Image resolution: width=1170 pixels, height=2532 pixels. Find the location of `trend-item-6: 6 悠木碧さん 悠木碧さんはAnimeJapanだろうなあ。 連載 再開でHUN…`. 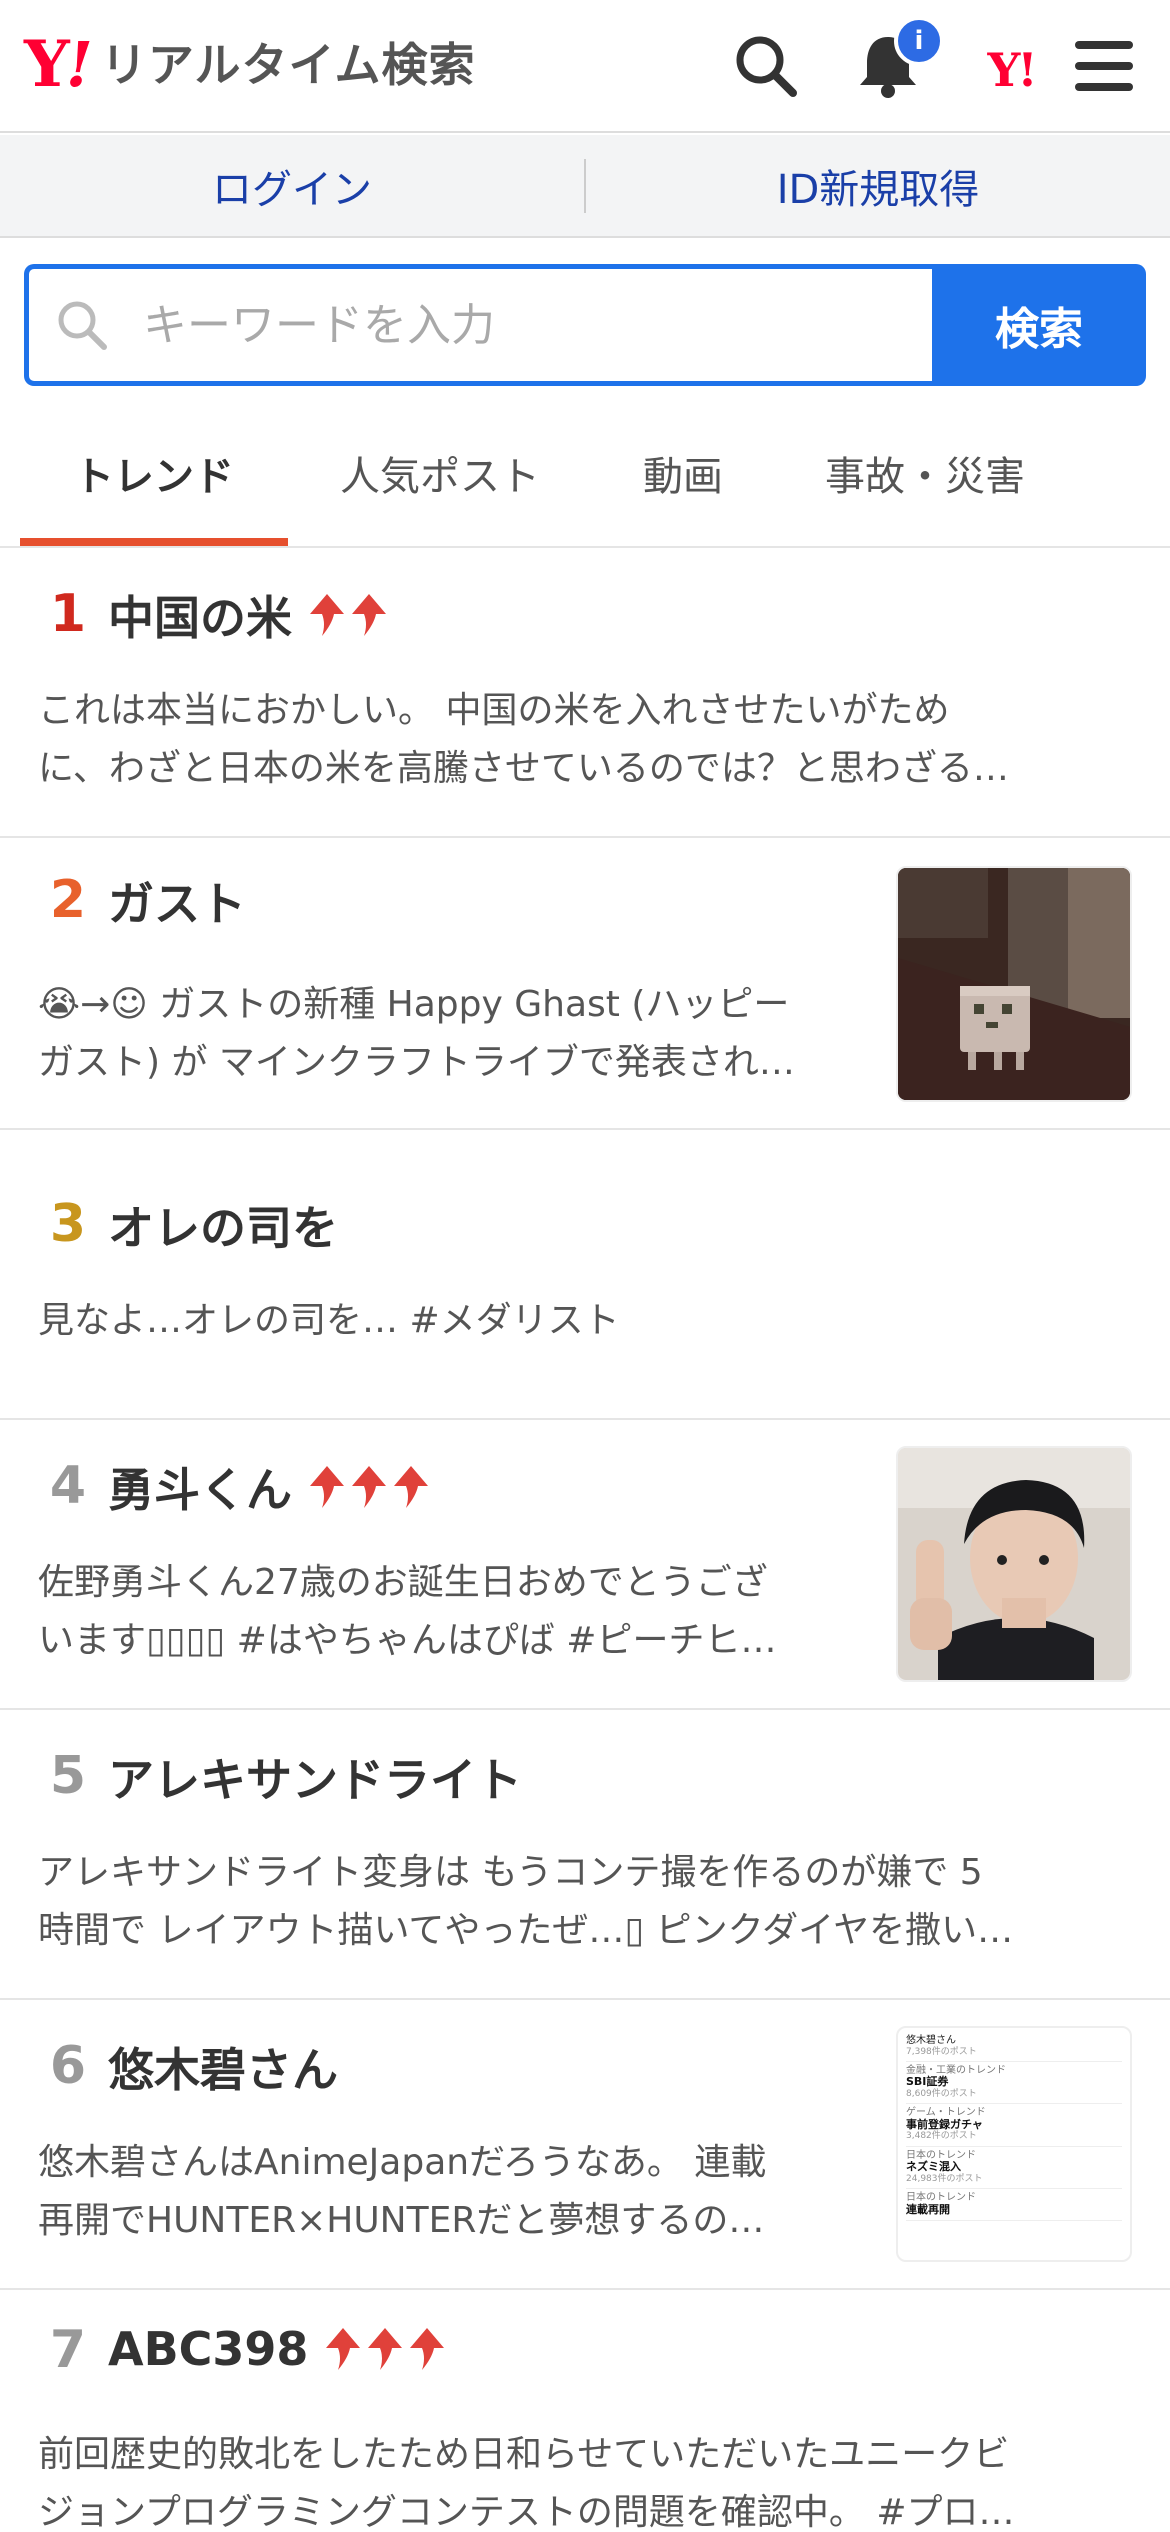

trend-item-6: 6 悠木碧さん 悠木碧さんはAnimeJapanだろうなあ。 連載 再開でHUN… is located at coordinates (585, 2145).